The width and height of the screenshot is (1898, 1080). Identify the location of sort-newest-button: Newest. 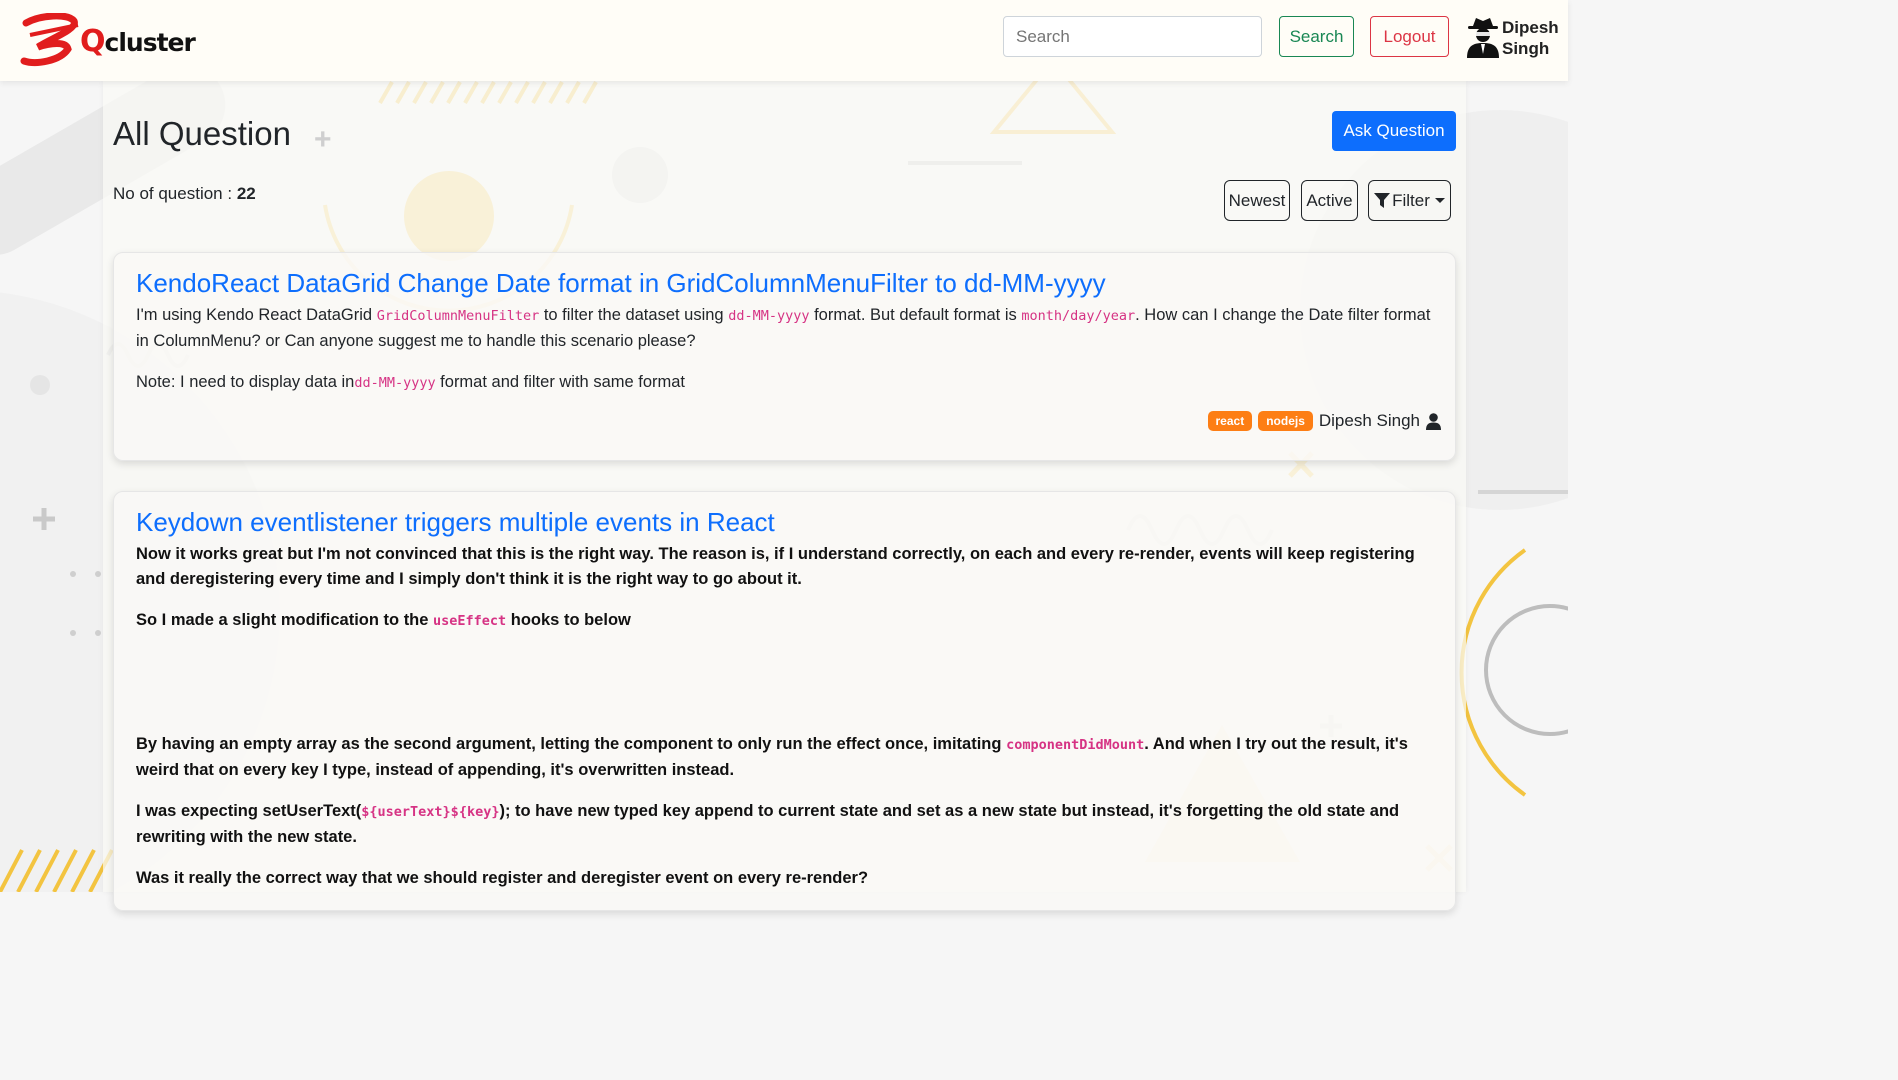
(1257, 200).